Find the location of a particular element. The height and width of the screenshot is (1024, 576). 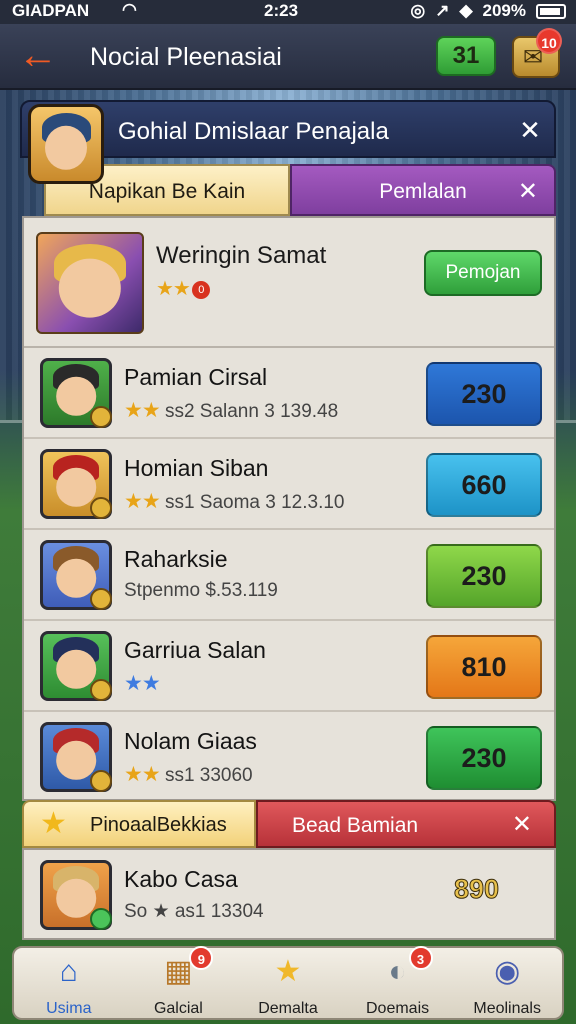

featured-rating: ★★ 0 is located at coordinates (183, 288).